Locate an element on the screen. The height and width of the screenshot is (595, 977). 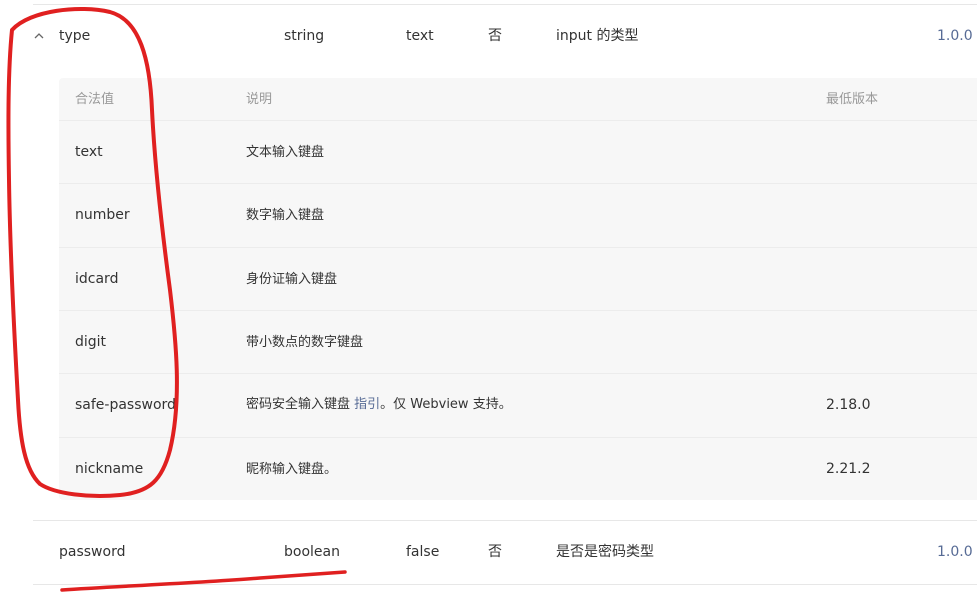
prop-default: false is located at coordinates (423, 552).